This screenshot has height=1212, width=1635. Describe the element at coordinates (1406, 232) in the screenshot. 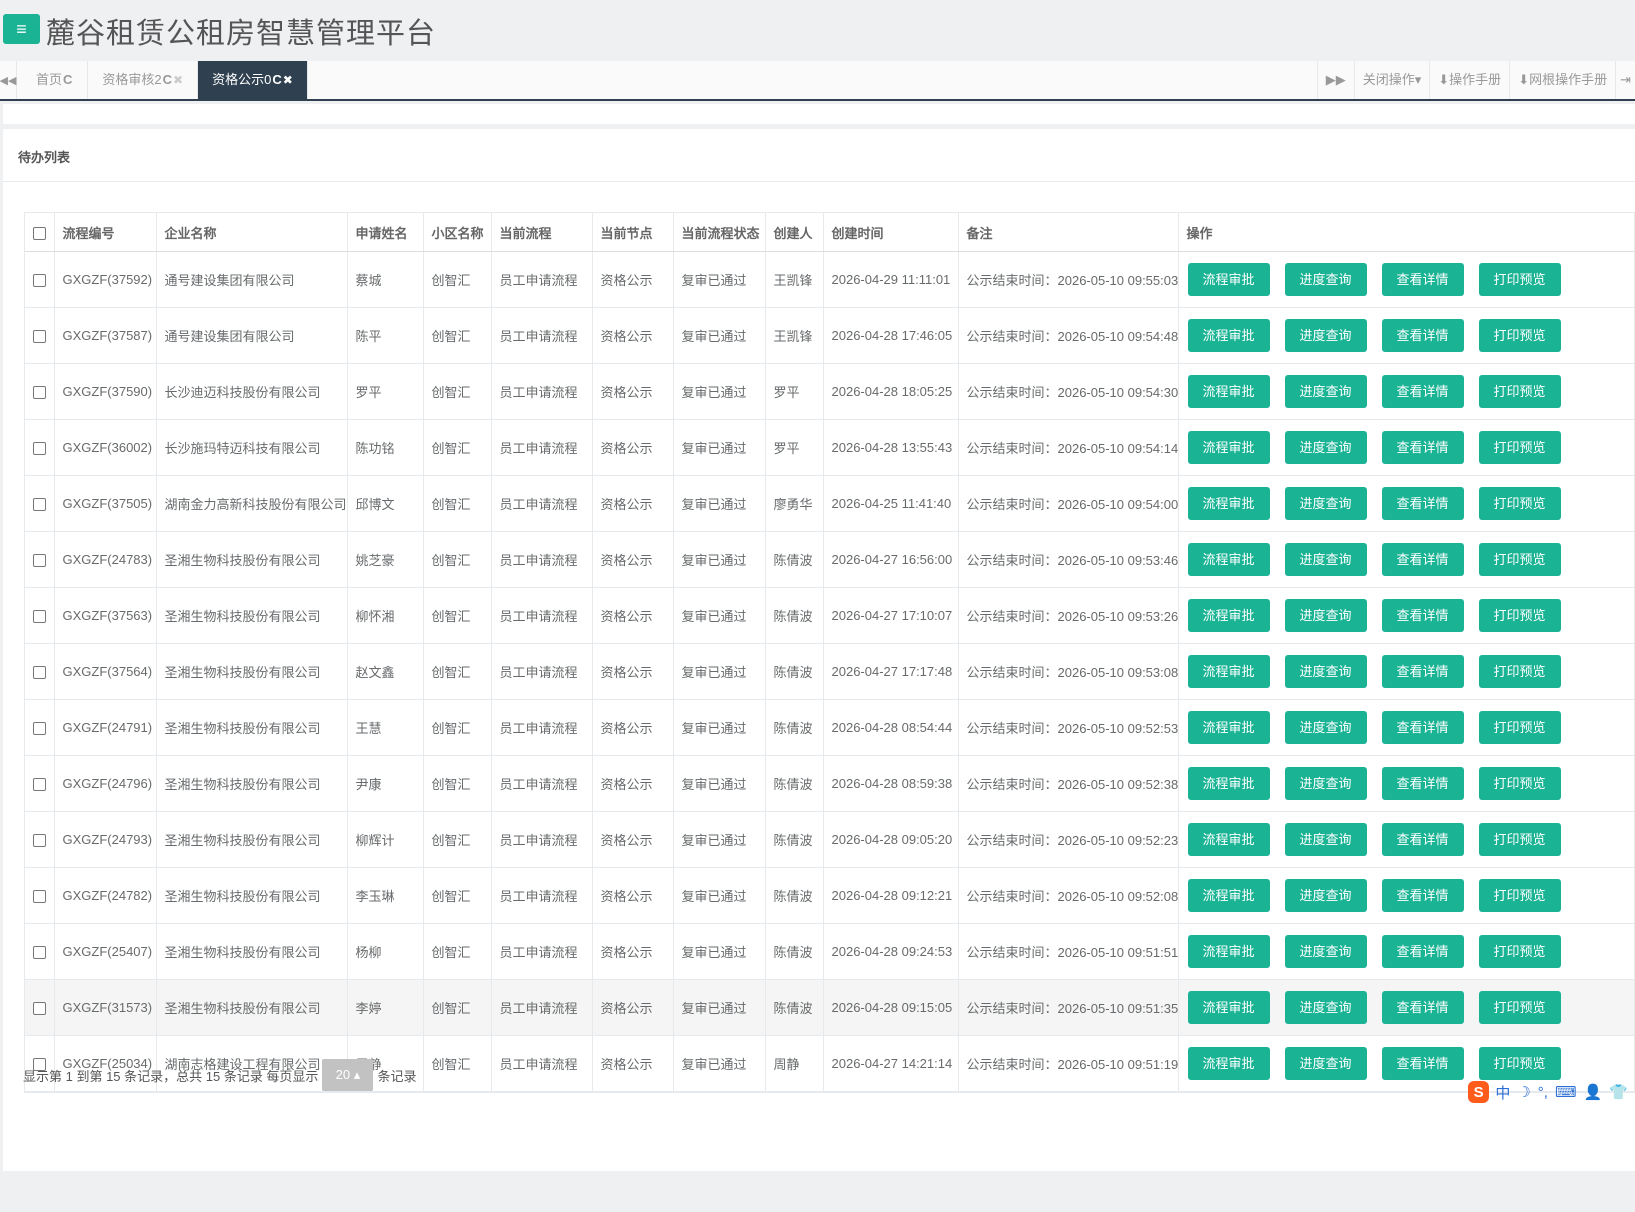

I see `column-header: 操作` at that location.